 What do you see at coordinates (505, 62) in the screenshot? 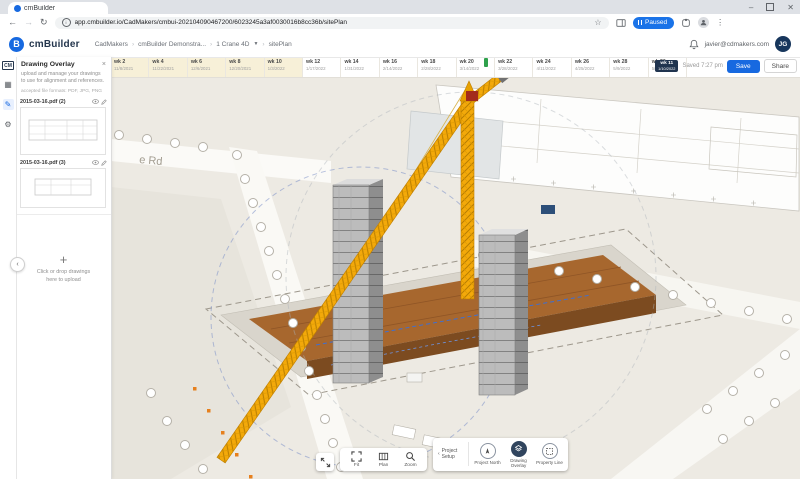
I see `week-label: wk 22` at bounding box center [505, 62].